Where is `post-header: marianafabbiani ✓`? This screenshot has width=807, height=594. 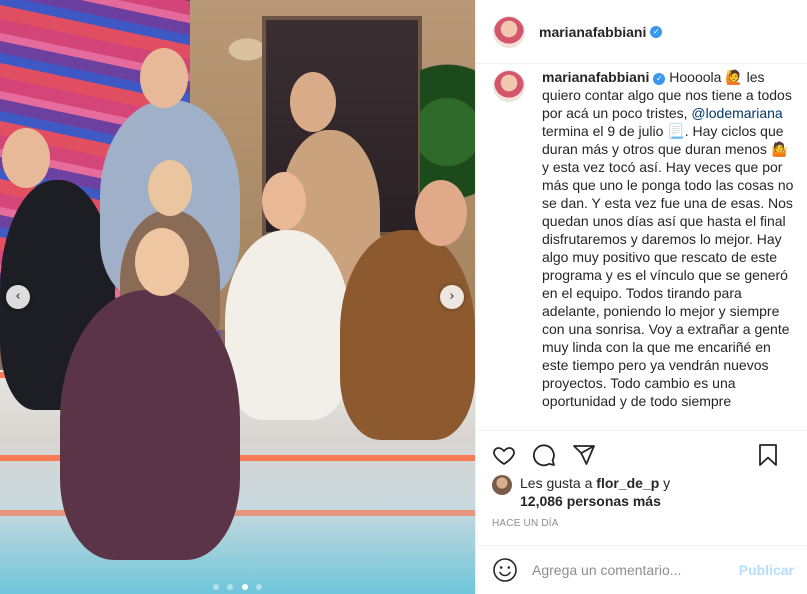 post-header: marianafabbiani ✓ is located at coordinates (641, 32).